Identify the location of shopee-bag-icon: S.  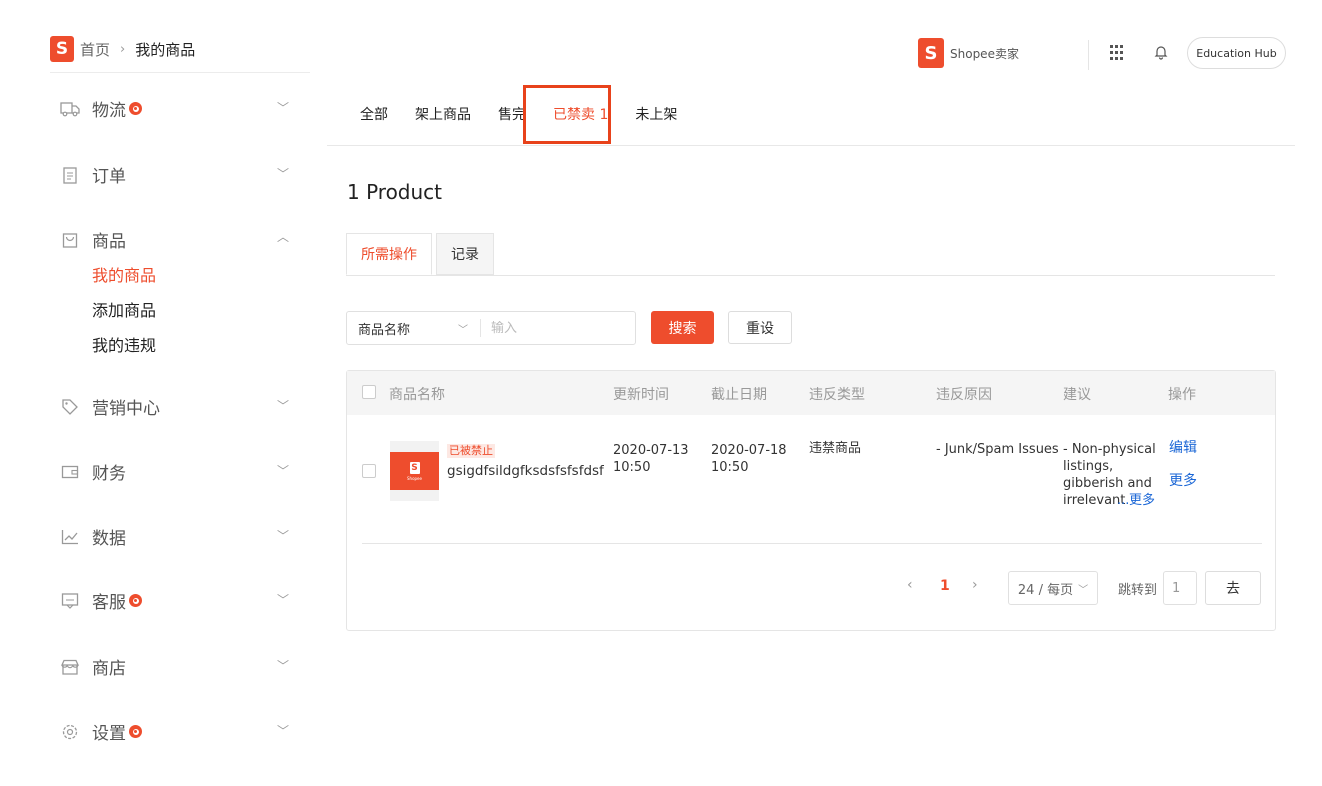
(931, 53).